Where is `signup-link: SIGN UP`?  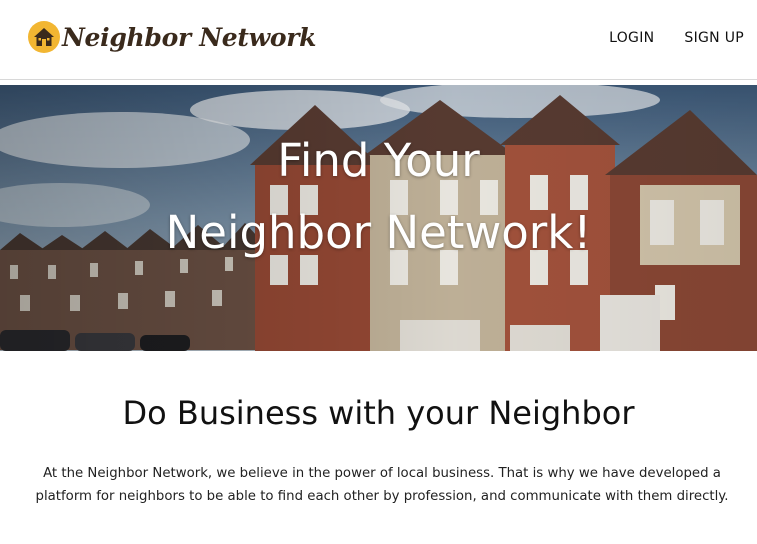
signup-link: SIGN UP is located at coordinates (714, 38).